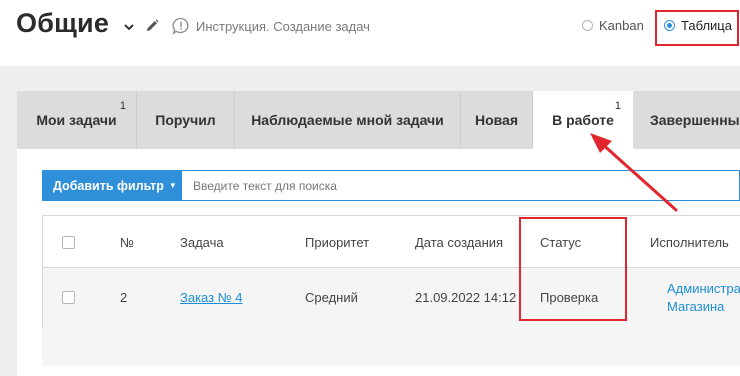 This screenshot has width=740, height=376. I want to click on search-input, so click(461, 185).